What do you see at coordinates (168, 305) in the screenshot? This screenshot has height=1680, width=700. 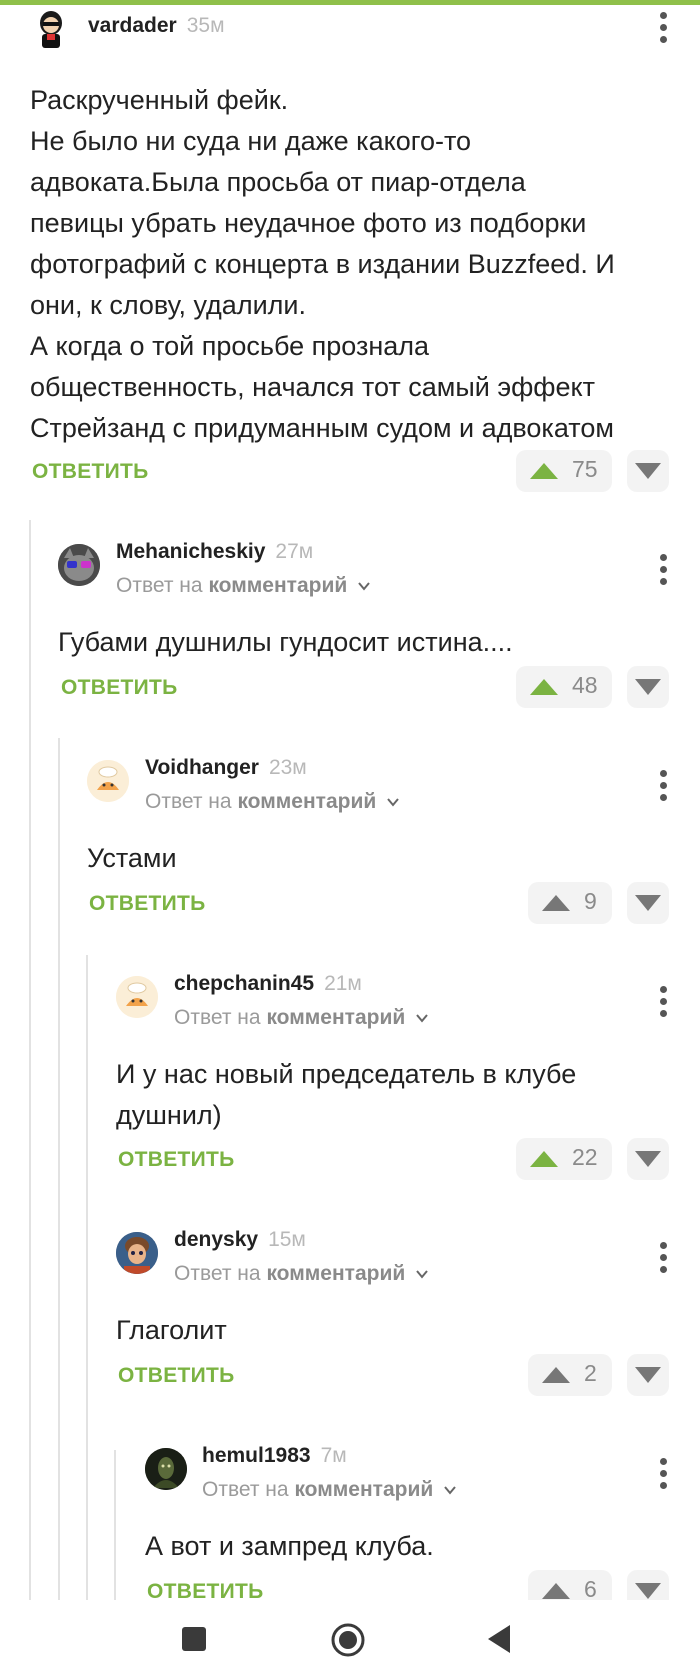 I see `comment-line: они, к слову, удалили.` at bounding box center [168, 305].